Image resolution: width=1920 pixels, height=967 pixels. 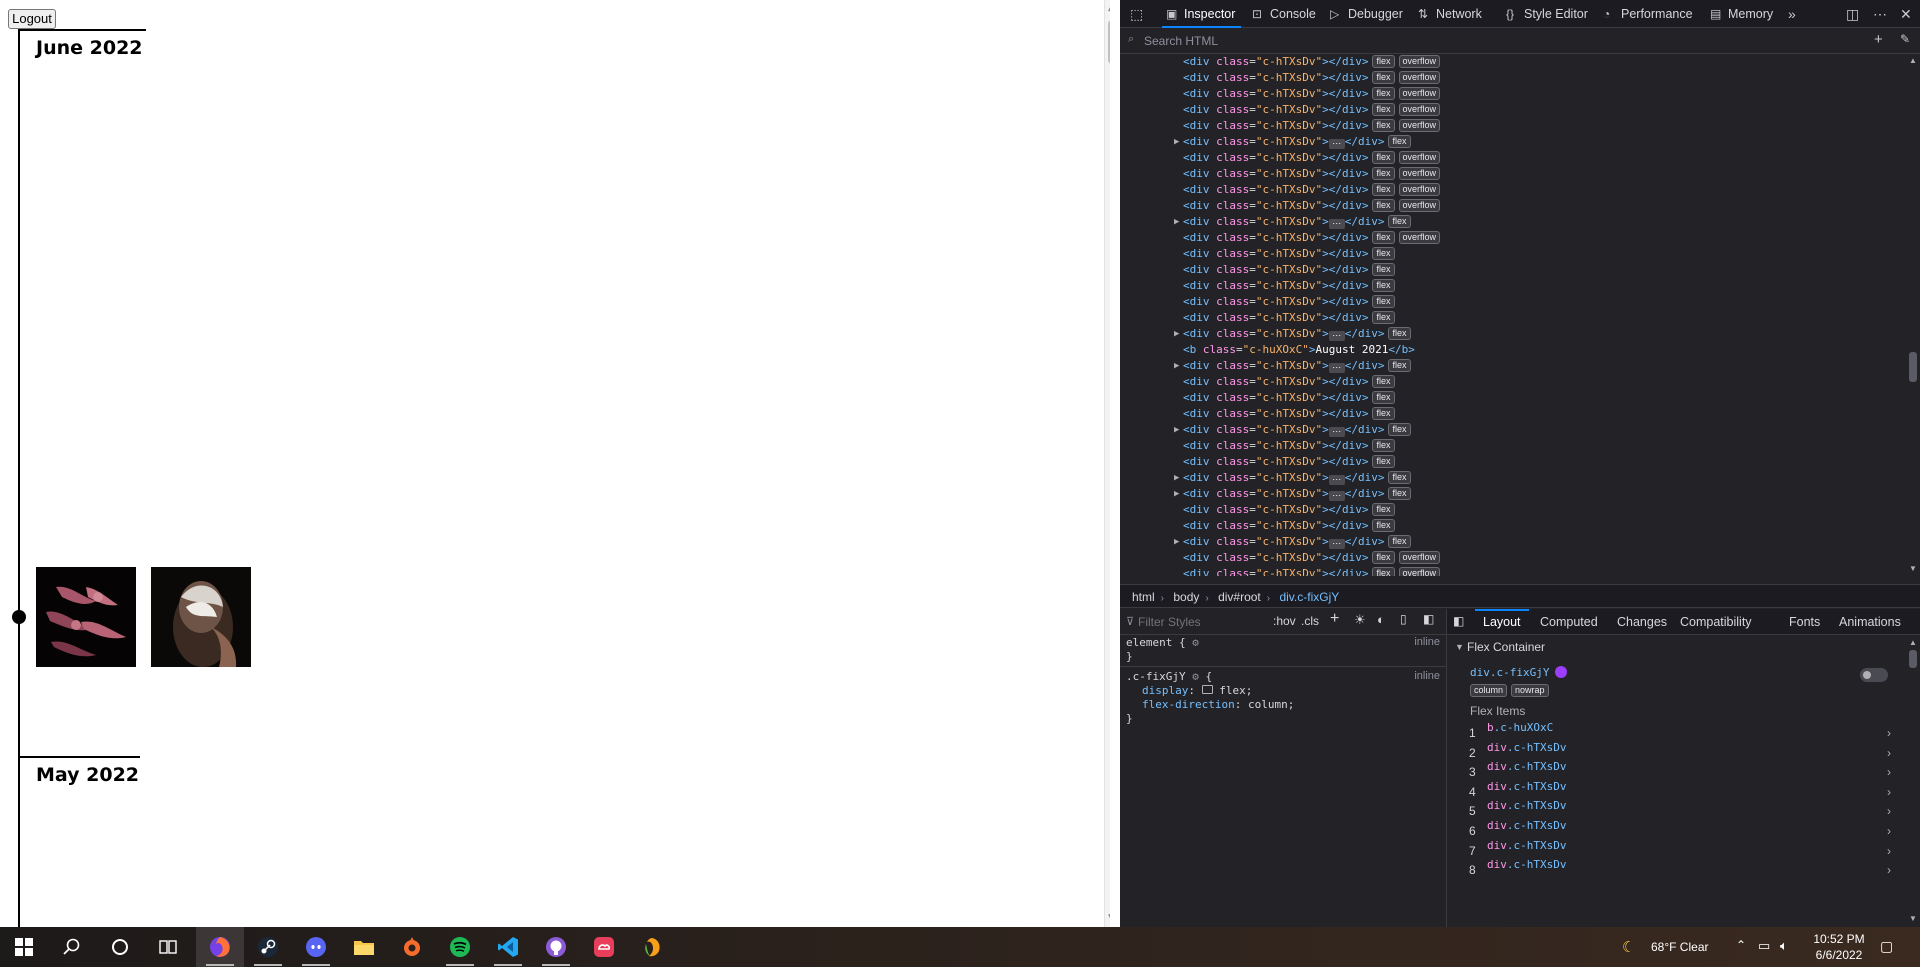 I want to click on markup-node: <b class="c-huXOxC">August 2021</b>, so click(x=1513, y=350).